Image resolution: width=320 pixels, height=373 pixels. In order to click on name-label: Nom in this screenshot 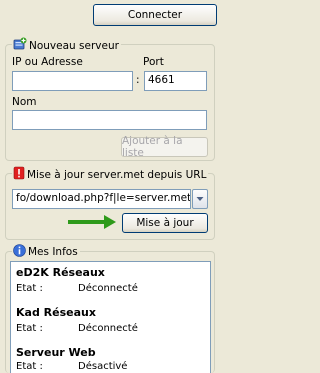, I will do `click(24, 102)`.